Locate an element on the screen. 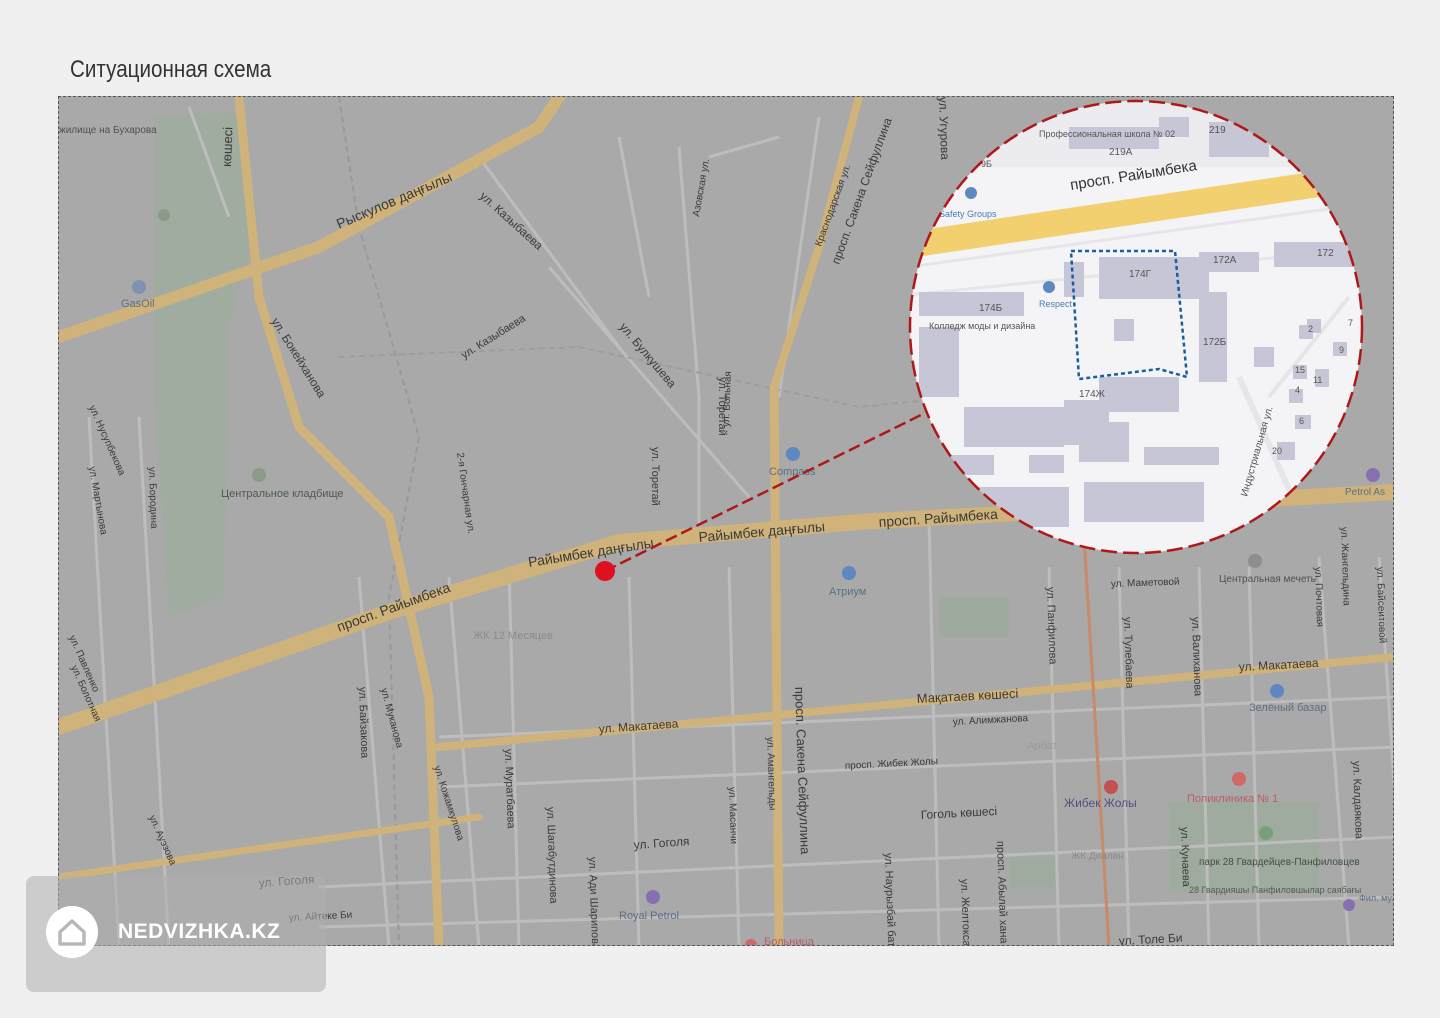 This screenshot has height=1018, width=1440. poi-label-film-museum: Фил. муз. is located at coordinates (1376, 898).